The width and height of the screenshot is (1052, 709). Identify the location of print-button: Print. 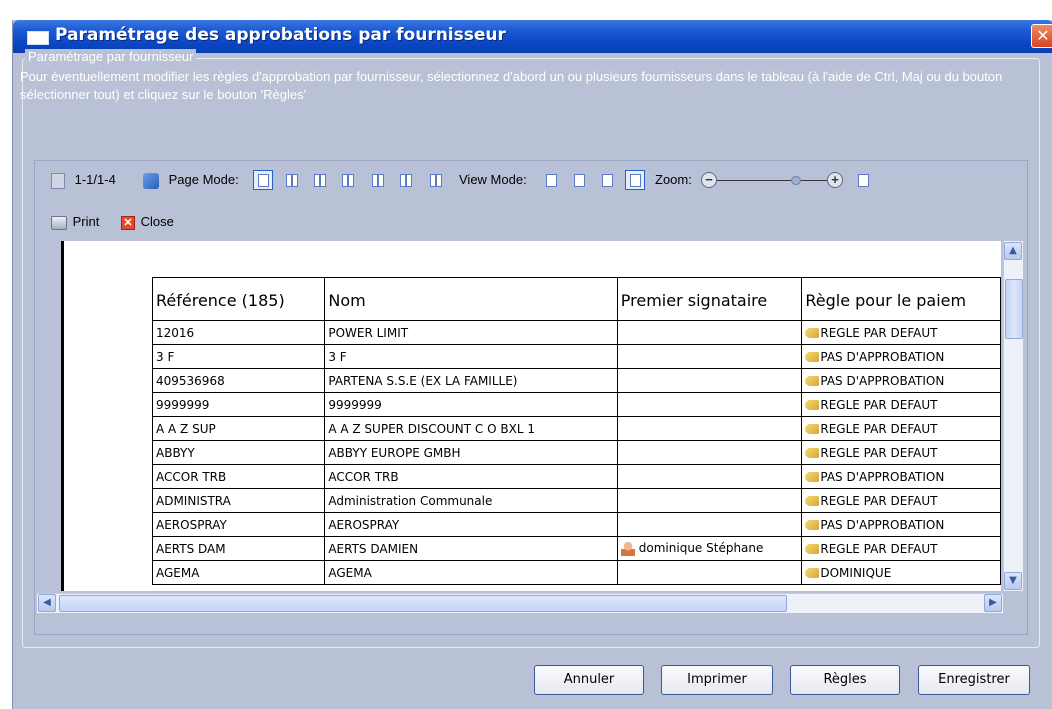
(75, 222).